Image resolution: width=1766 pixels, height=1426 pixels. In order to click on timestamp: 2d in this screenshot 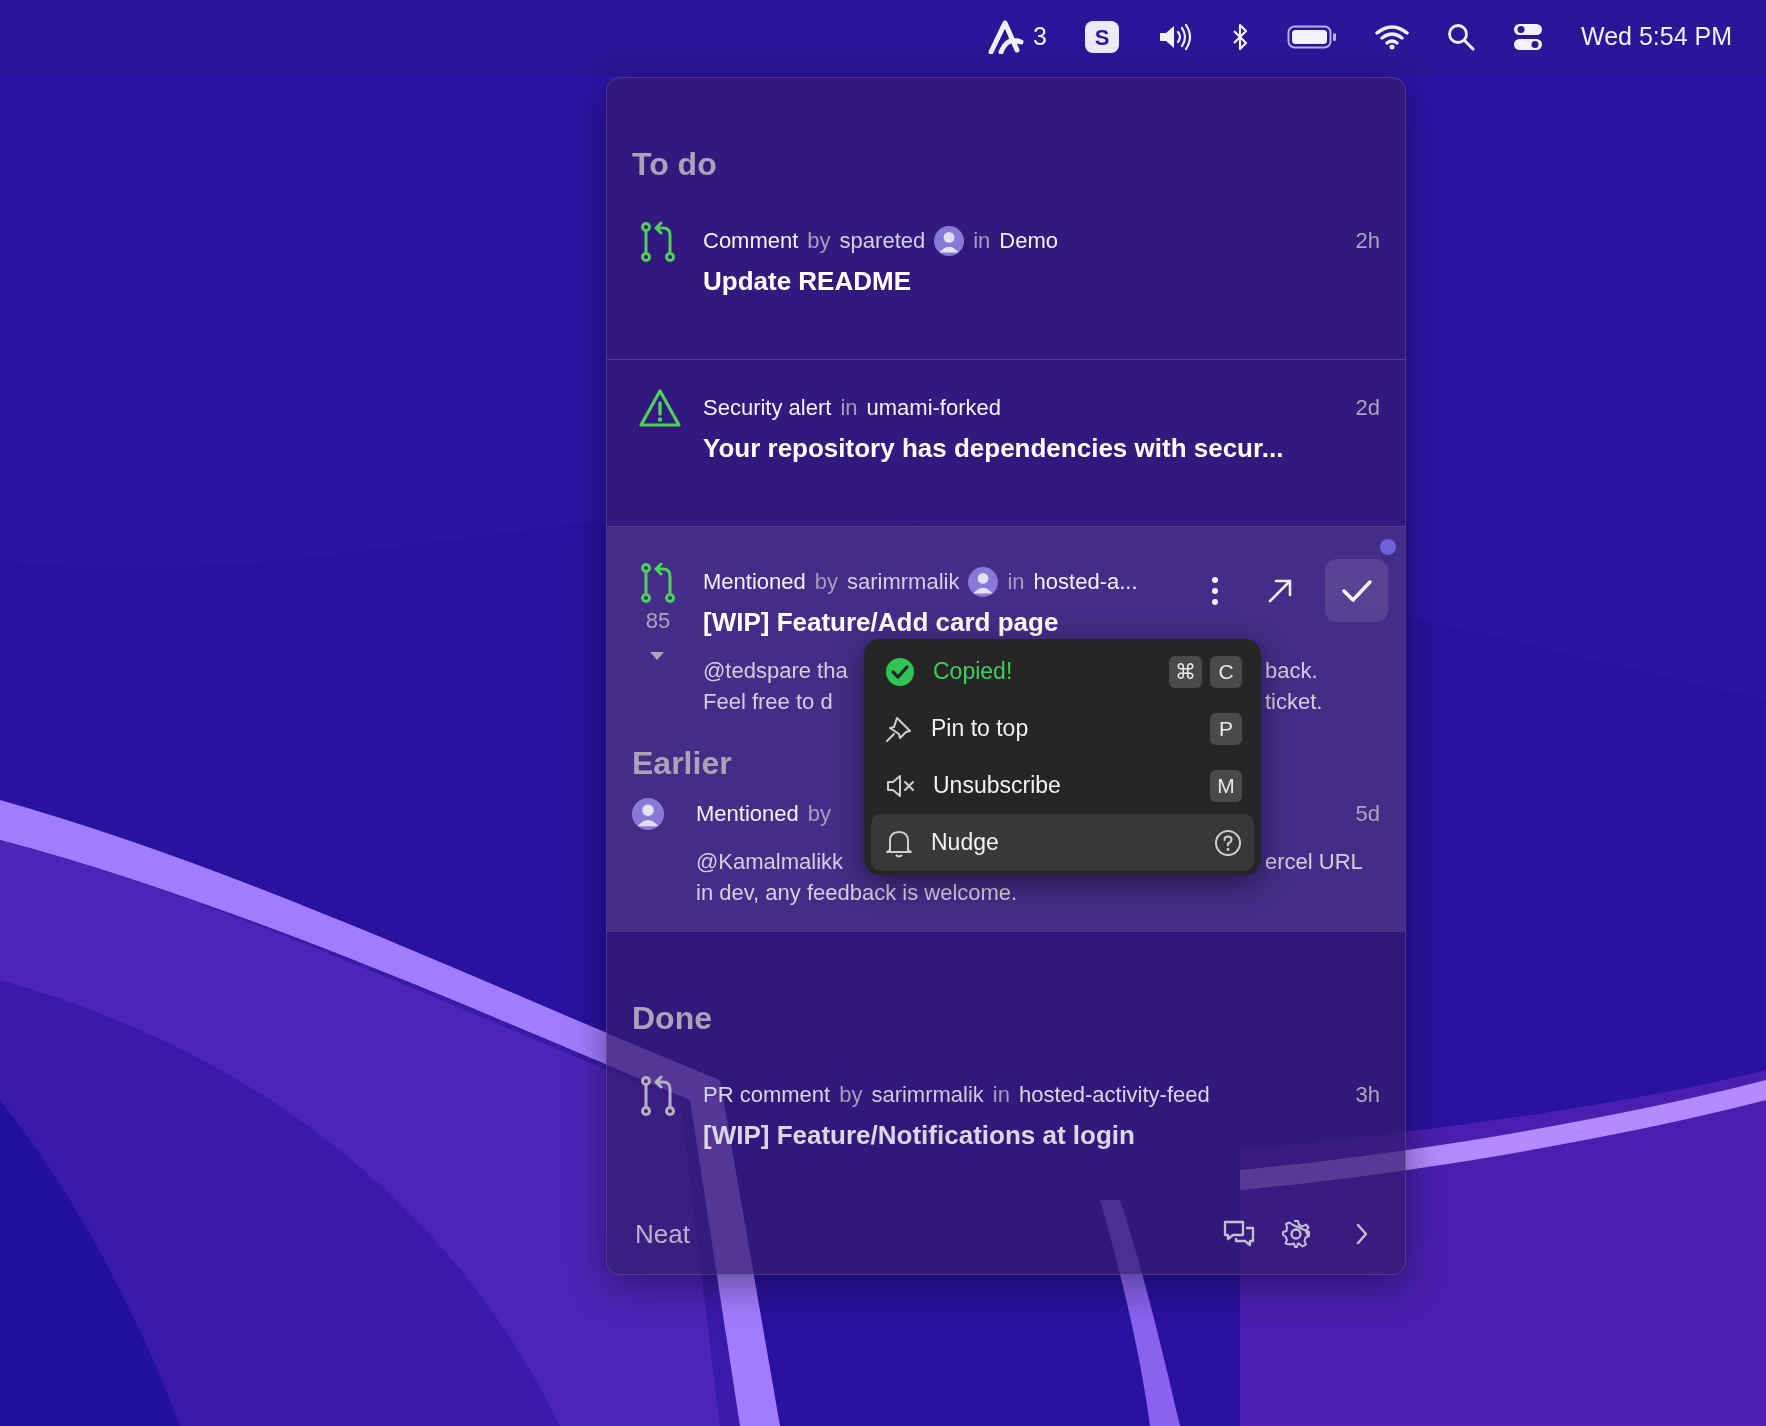, I will do `click(1367, 408)`.